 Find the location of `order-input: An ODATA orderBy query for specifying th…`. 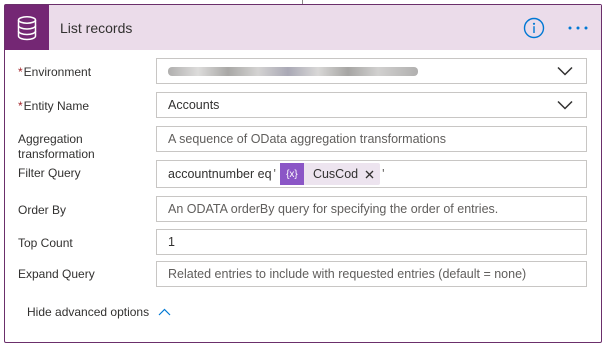

order-input: An ODATA orderBy query for specifying th… is located at coordinates (371, 209).